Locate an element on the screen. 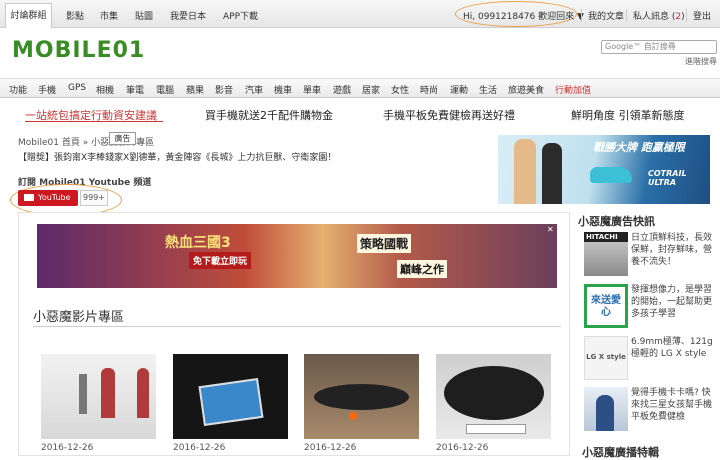  greeting-text: Hi, 0991218476 歡迎回來 is located at coordinates (519, 17).